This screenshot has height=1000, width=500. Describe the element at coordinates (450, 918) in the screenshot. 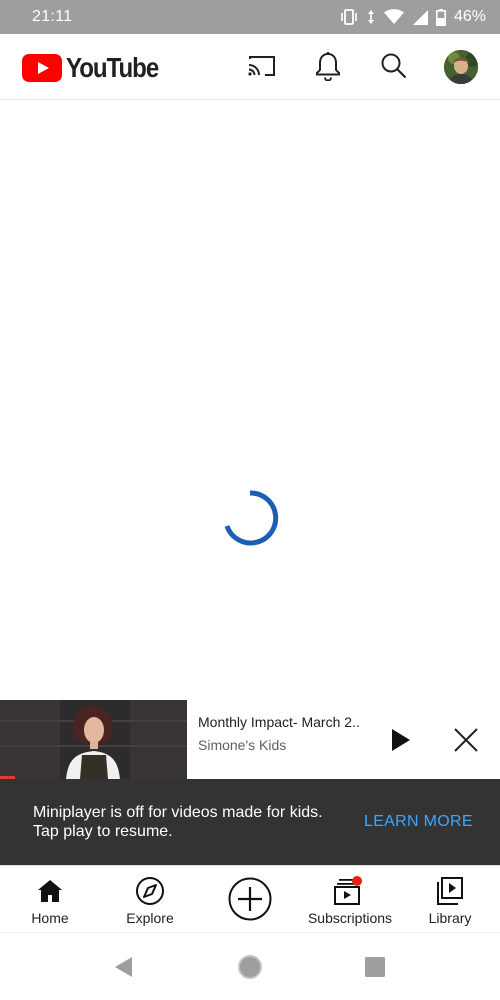

I see `nav-library-label: Library` at that location.